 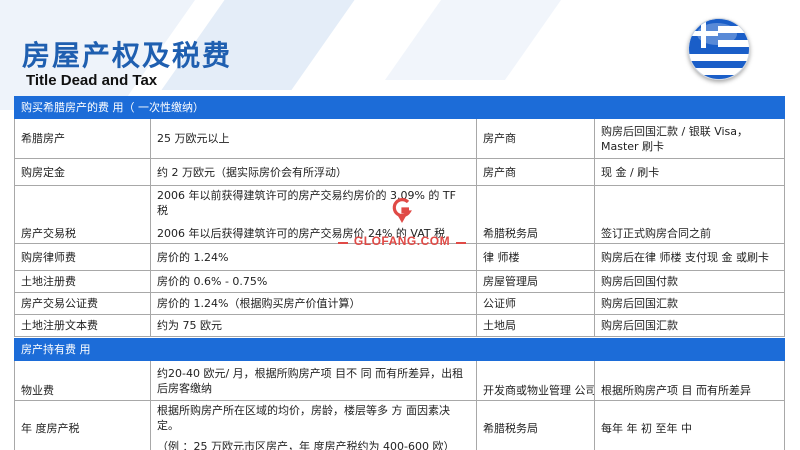 What do you see at coordinates (313, 172) in the screenshot?
I see `cost-cell: 约 2 万欧元（据实际房价会有所浮动）` at bounding box center [313, 172].